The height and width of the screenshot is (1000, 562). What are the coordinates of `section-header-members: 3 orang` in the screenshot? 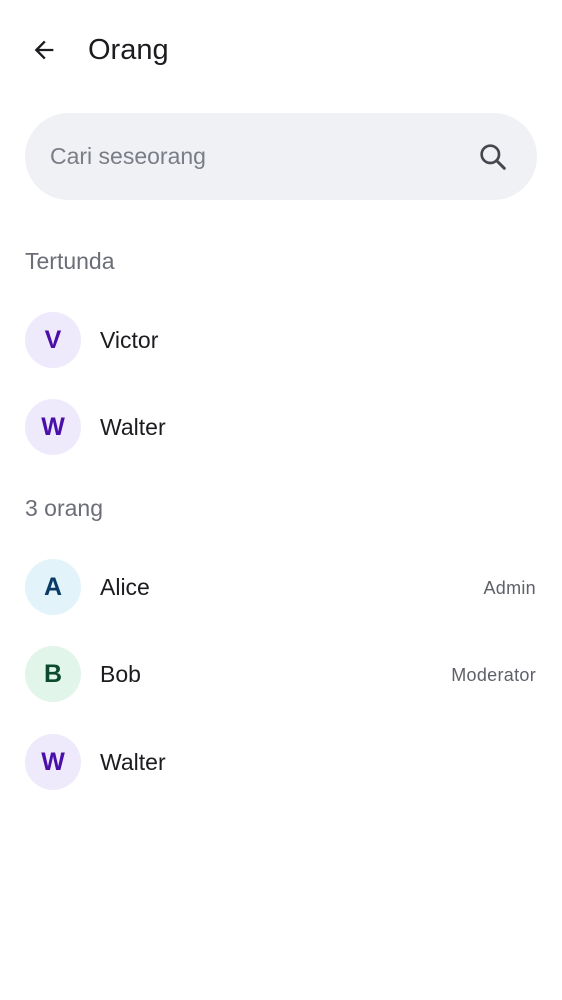 It's located at (64, 508).